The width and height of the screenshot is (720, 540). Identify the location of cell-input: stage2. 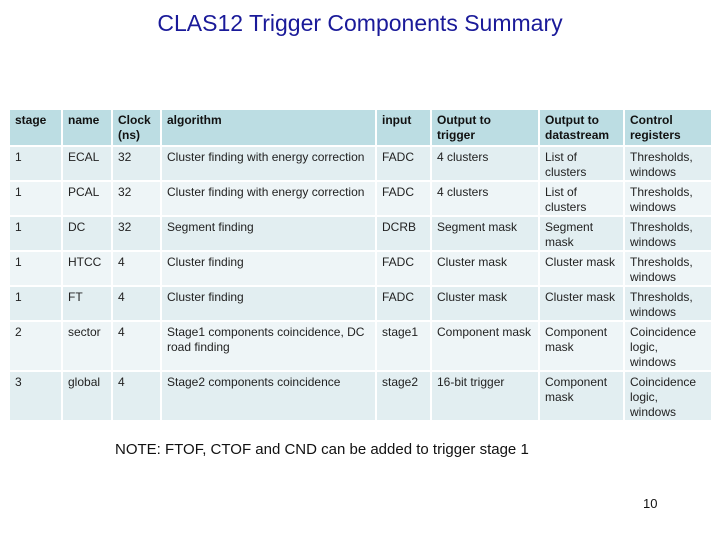
(403, 396).